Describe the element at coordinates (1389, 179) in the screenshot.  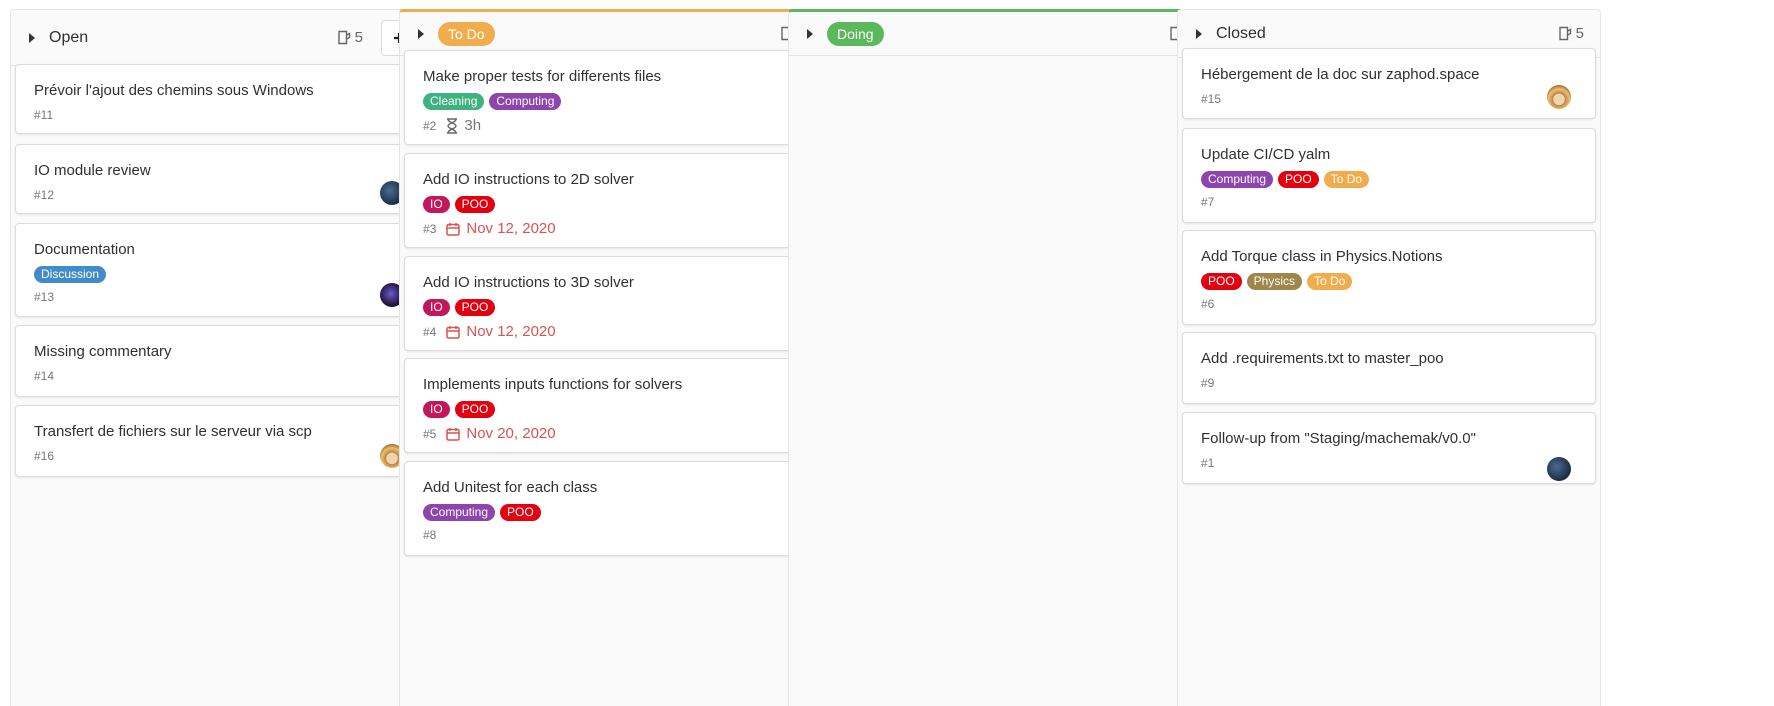
I see `issue-labels: Computing POO To Do` at that location.